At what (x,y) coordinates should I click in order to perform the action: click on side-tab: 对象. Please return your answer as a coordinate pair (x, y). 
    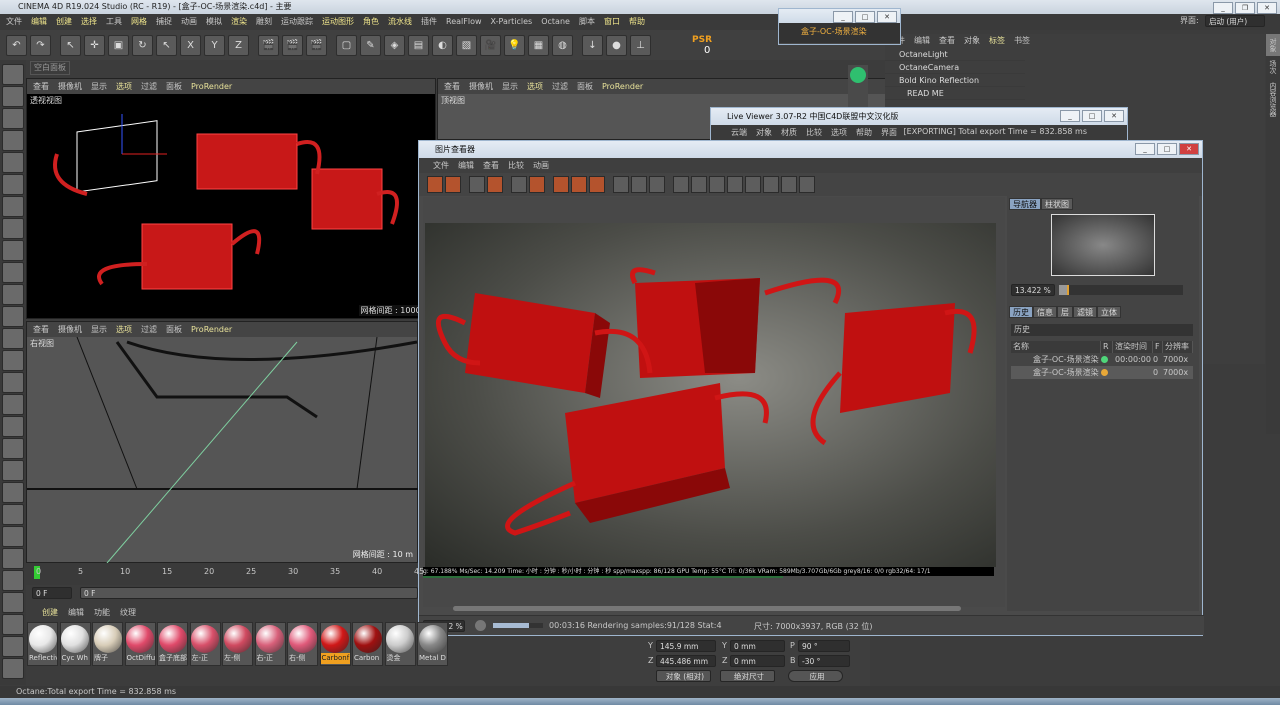
    Looking at the image, I should click on (1273, 45).